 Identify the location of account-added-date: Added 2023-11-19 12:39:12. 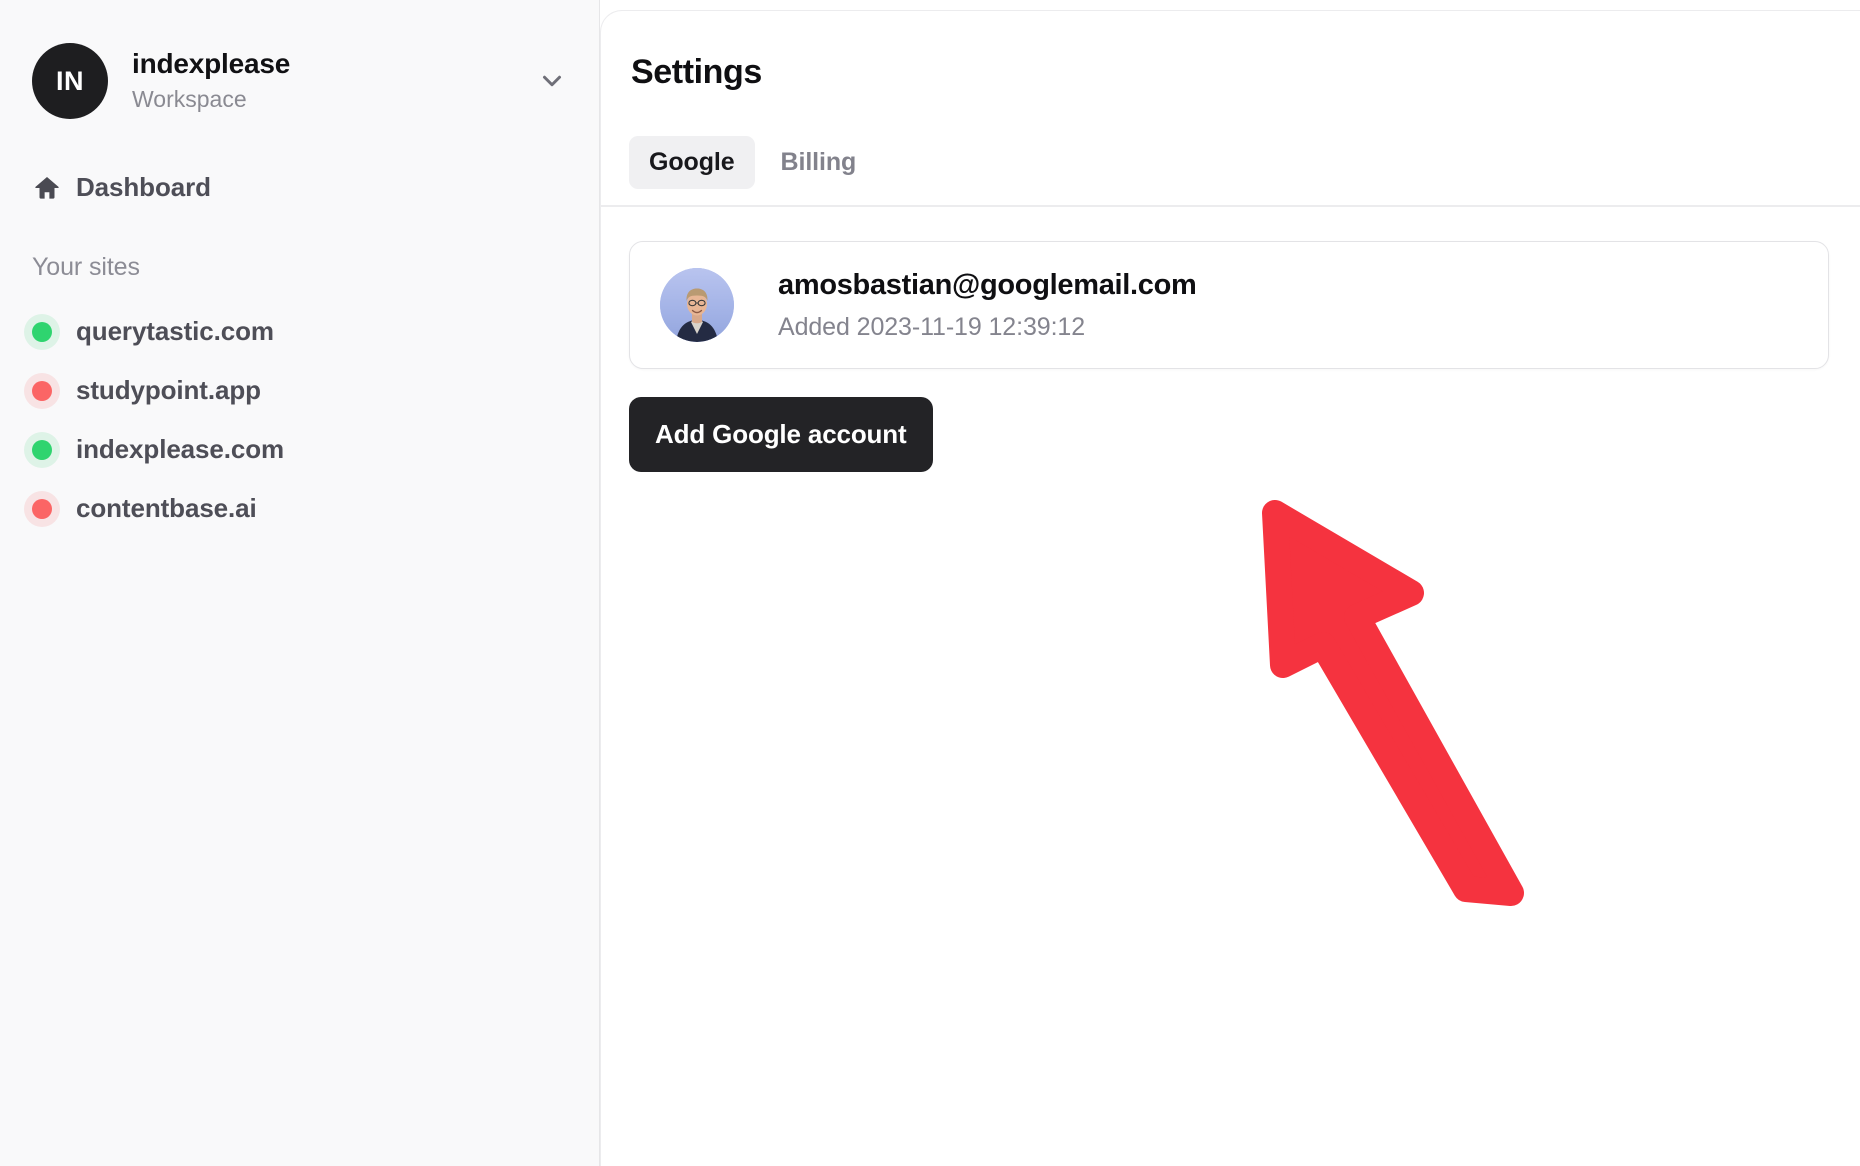
(932, 326).